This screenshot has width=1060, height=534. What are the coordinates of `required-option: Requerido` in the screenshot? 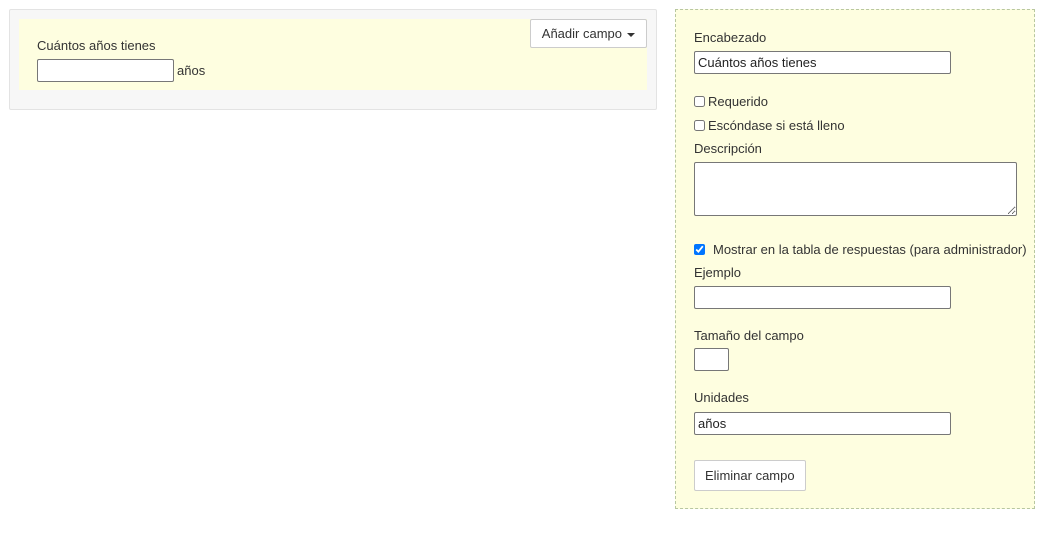 It's located at (731, 101).